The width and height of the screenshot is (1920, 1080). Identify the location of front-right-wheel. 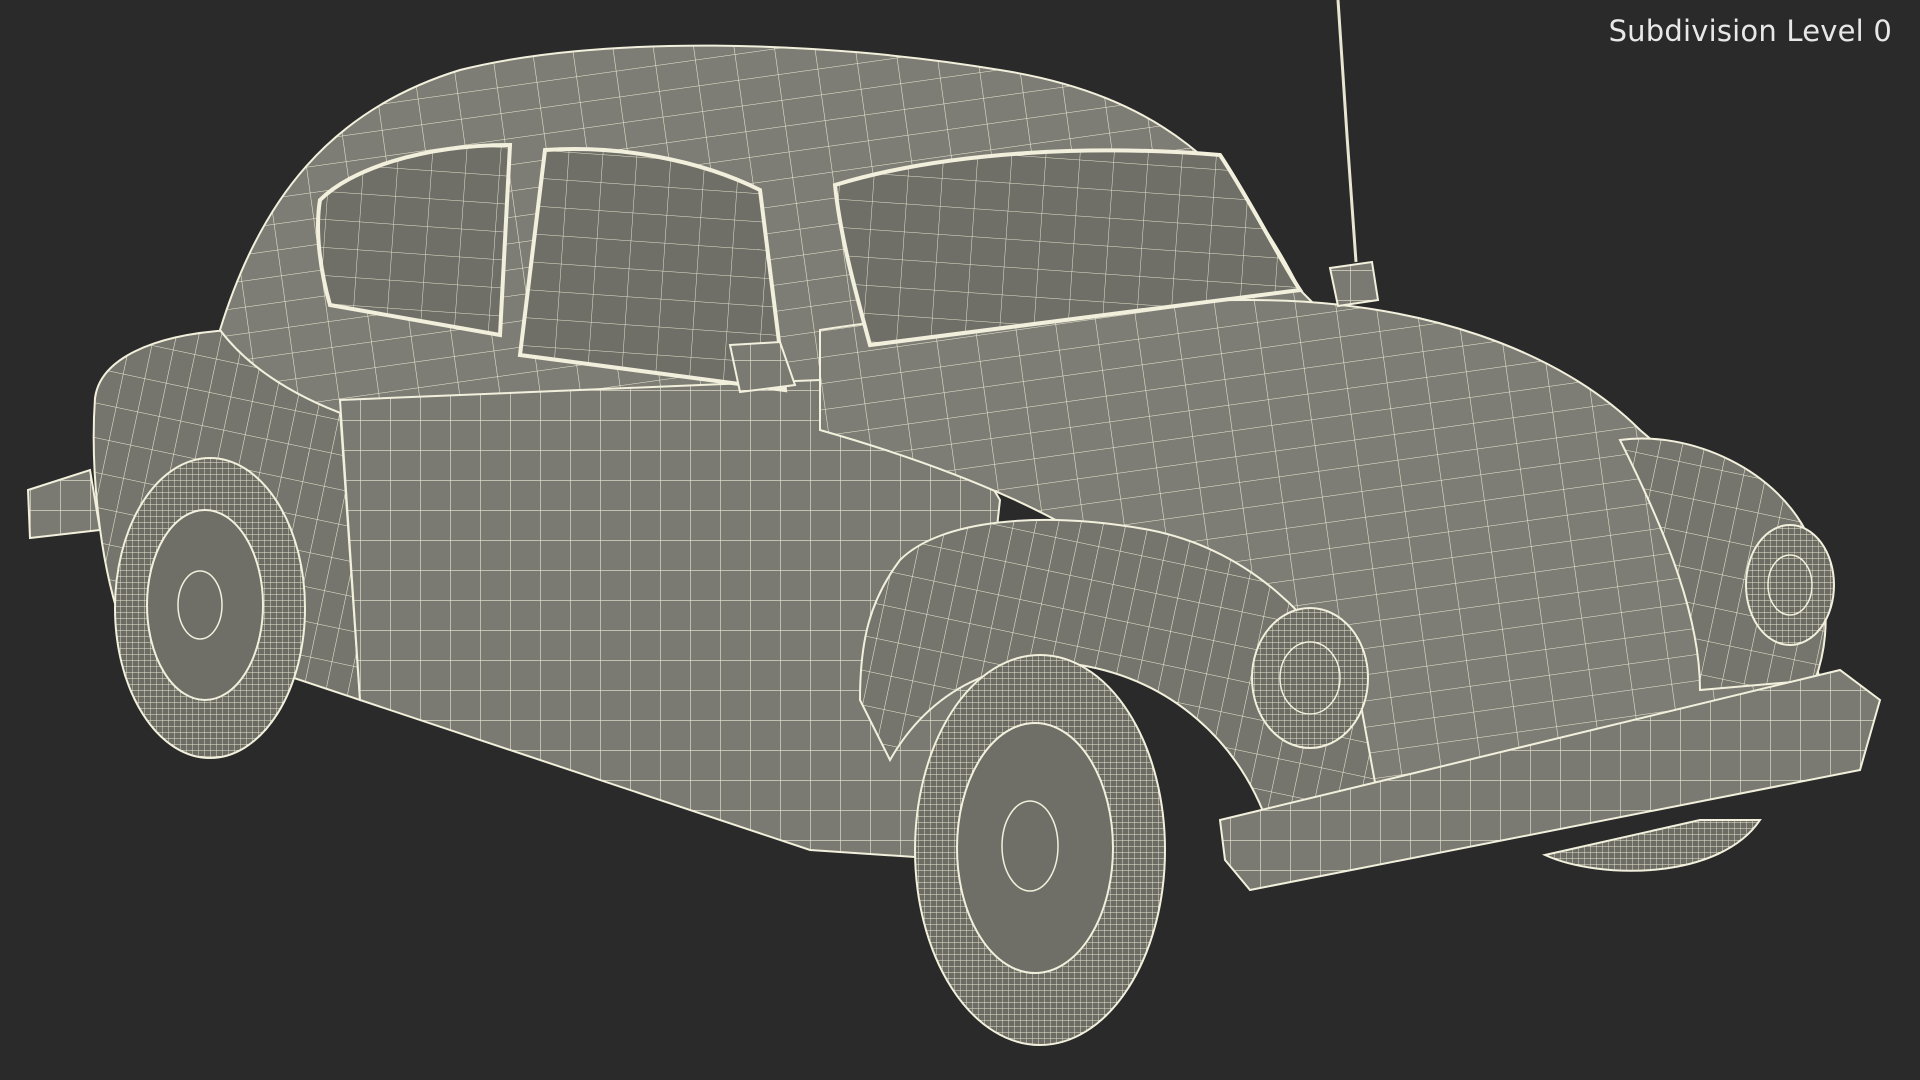
(1651, 845).